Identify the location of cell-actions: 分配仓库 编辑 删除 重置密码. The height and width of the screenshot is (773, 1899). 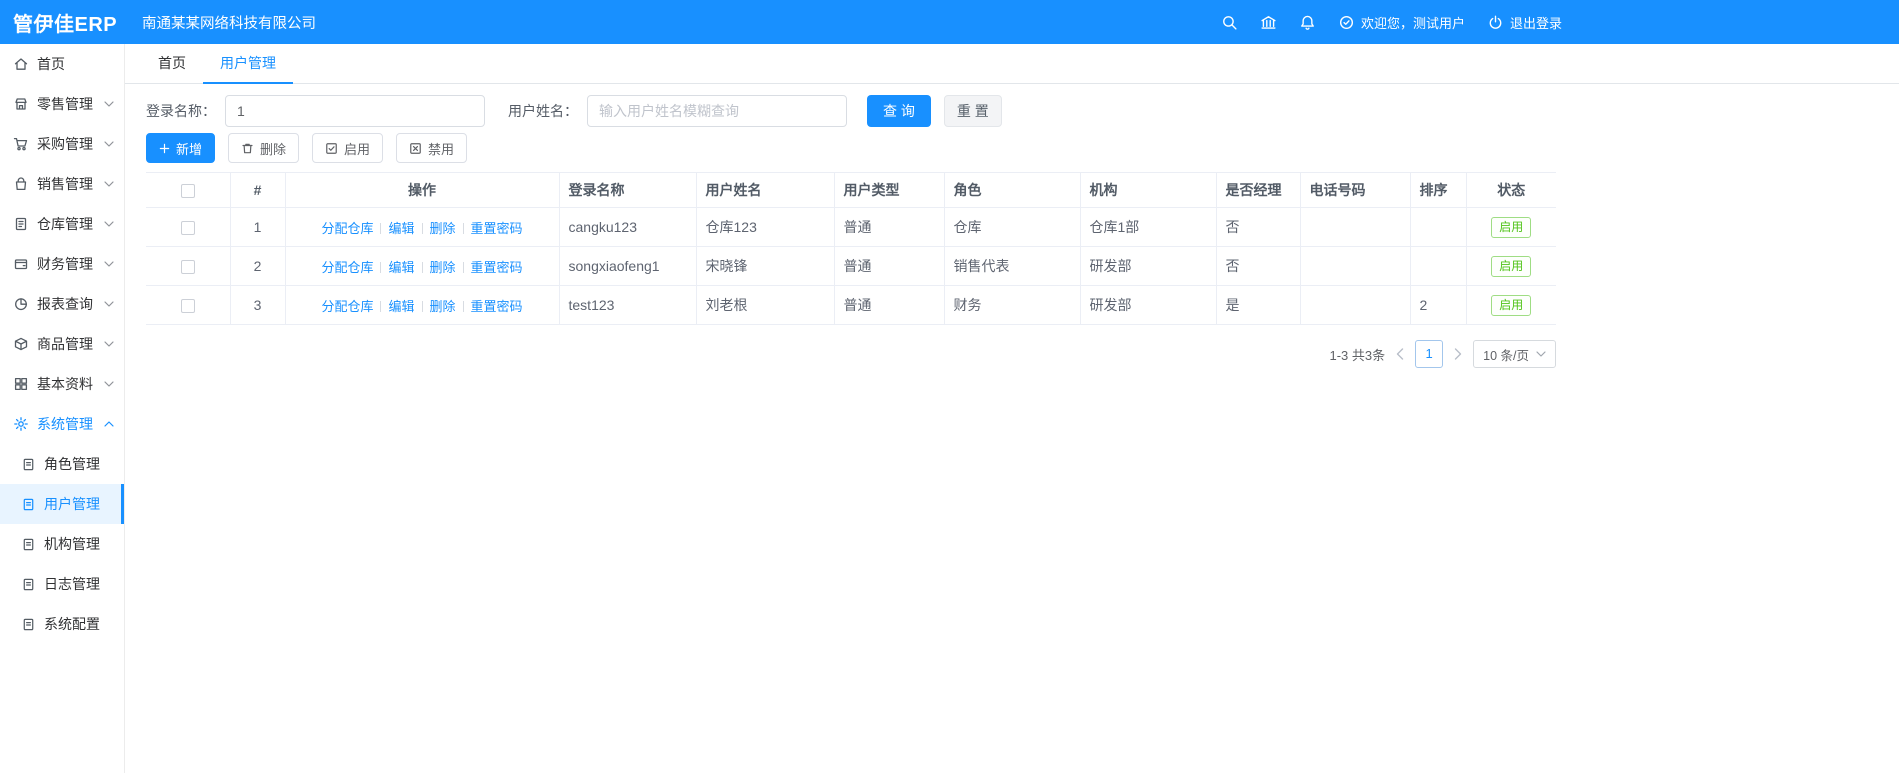
(422, 227).